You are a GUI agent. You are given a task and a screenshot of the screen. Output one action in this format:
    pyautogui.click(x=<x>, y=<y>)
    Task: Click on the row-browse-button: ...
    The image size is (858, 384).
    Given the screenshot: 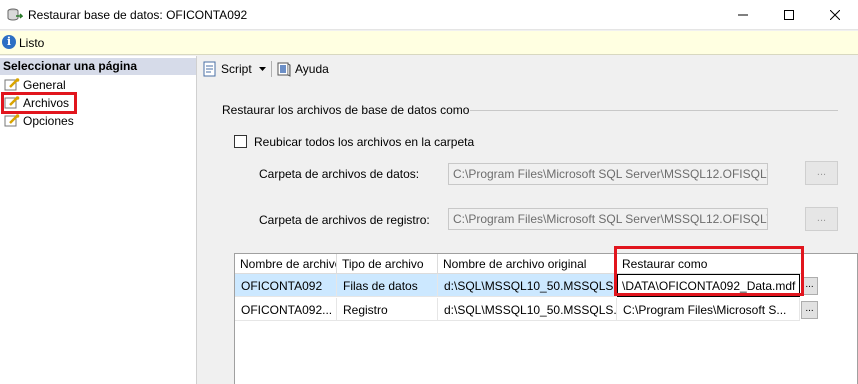 What is the action you would take?
    pyautogui.click(x=809, y=310)
    